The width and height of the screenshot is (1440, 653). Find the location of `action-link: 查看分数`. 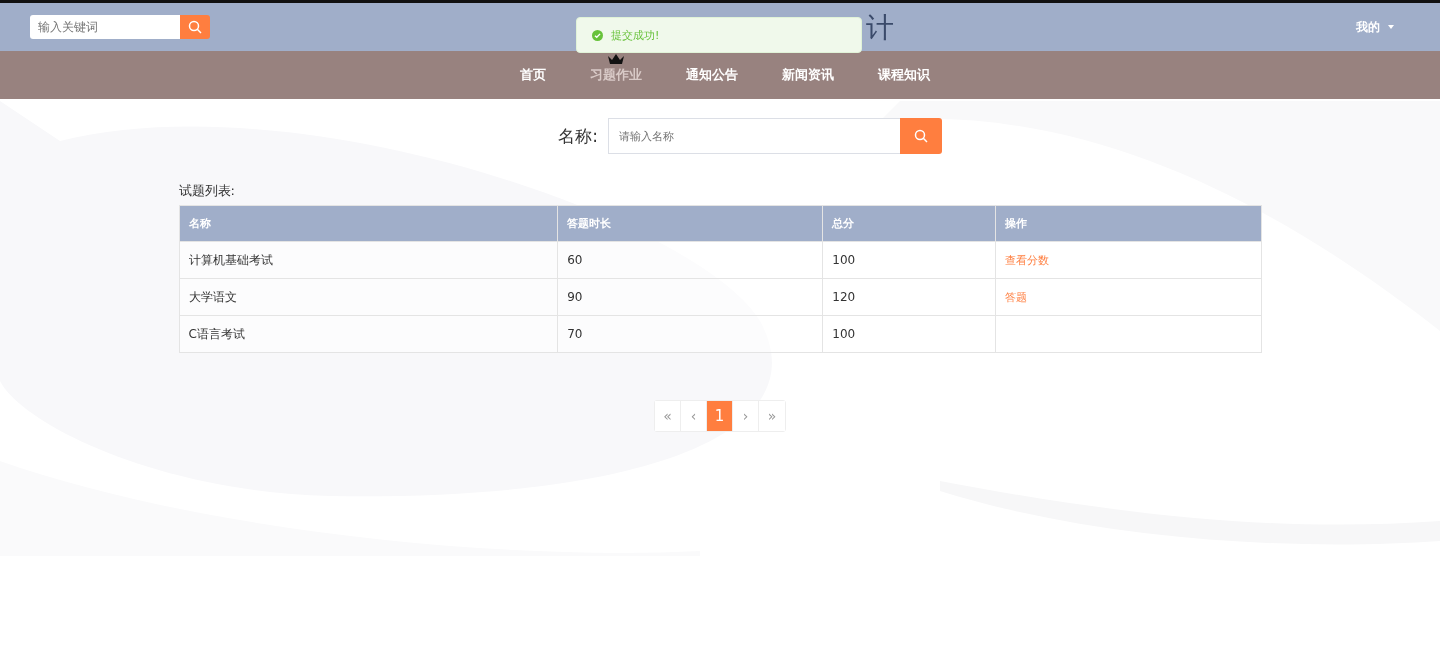

action-link: 查看分数 is located at coordinates (1027, 260).